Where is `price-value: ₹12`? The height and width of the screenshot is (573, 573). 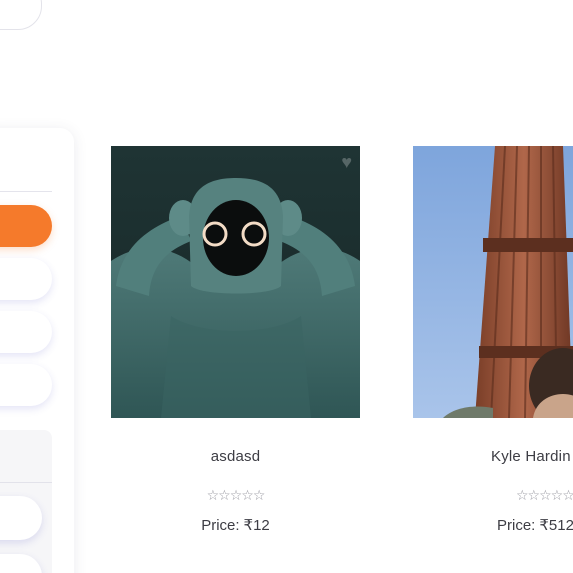
price-value: ₹12 is located at coordinates (256, 525).